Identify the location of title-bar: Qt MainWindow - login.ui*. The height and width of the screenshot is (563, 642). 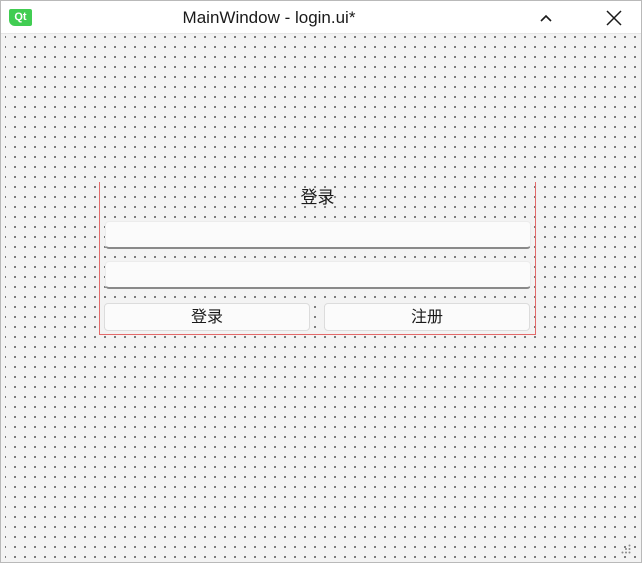
(321, 17).